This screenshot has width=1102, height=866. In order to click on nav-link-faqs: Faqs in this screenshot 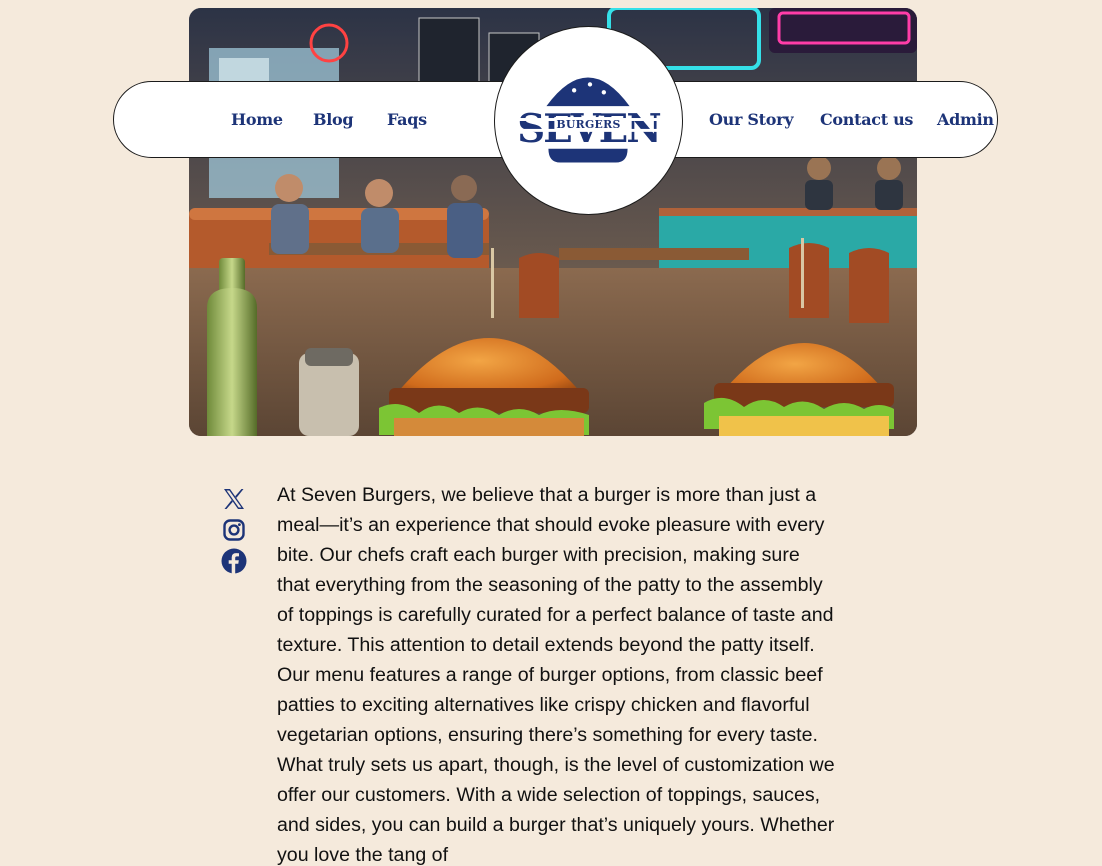, I will do `click(407, 119)`.